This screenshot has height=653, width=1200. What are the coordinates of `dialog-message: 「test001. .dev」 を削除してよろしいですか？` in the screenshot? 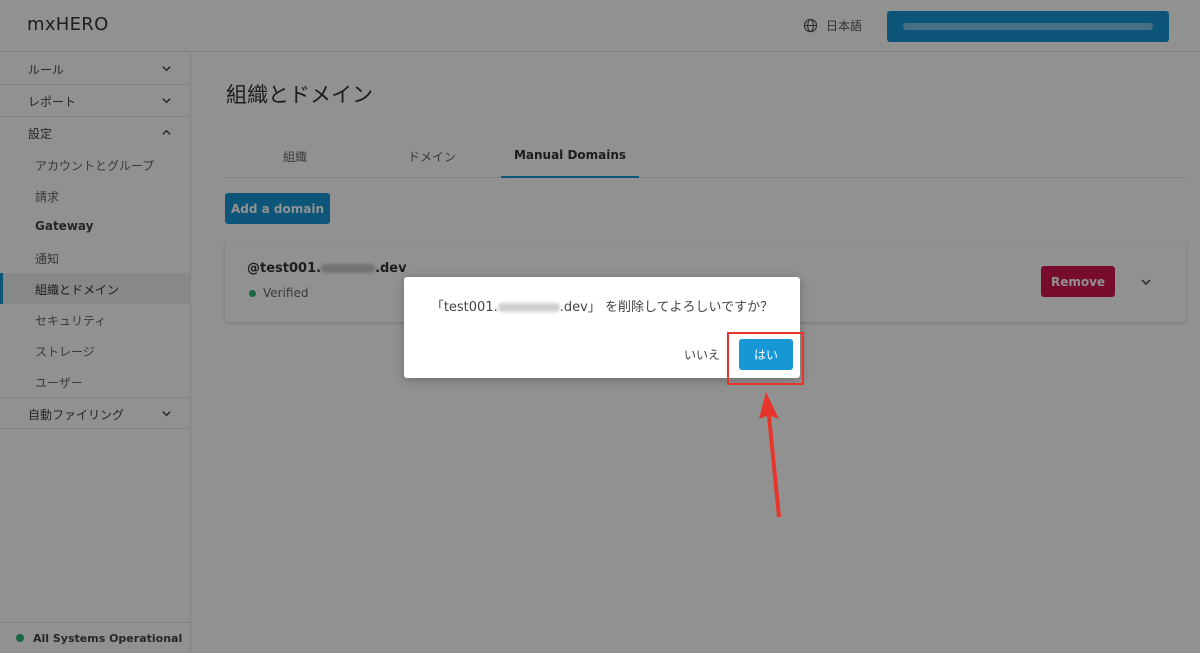 It's located at (602, 305).